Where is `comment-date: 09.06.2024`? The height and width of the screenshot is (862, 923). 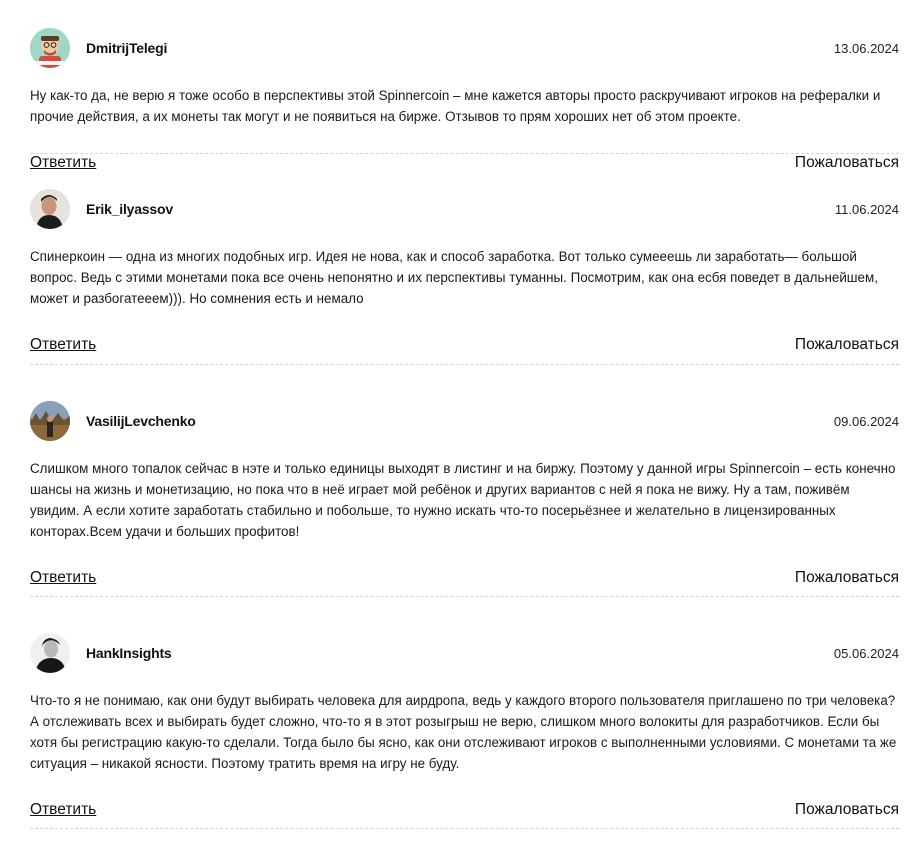
comment-date: 09.06.2024 is located at coordinates (866, 421).